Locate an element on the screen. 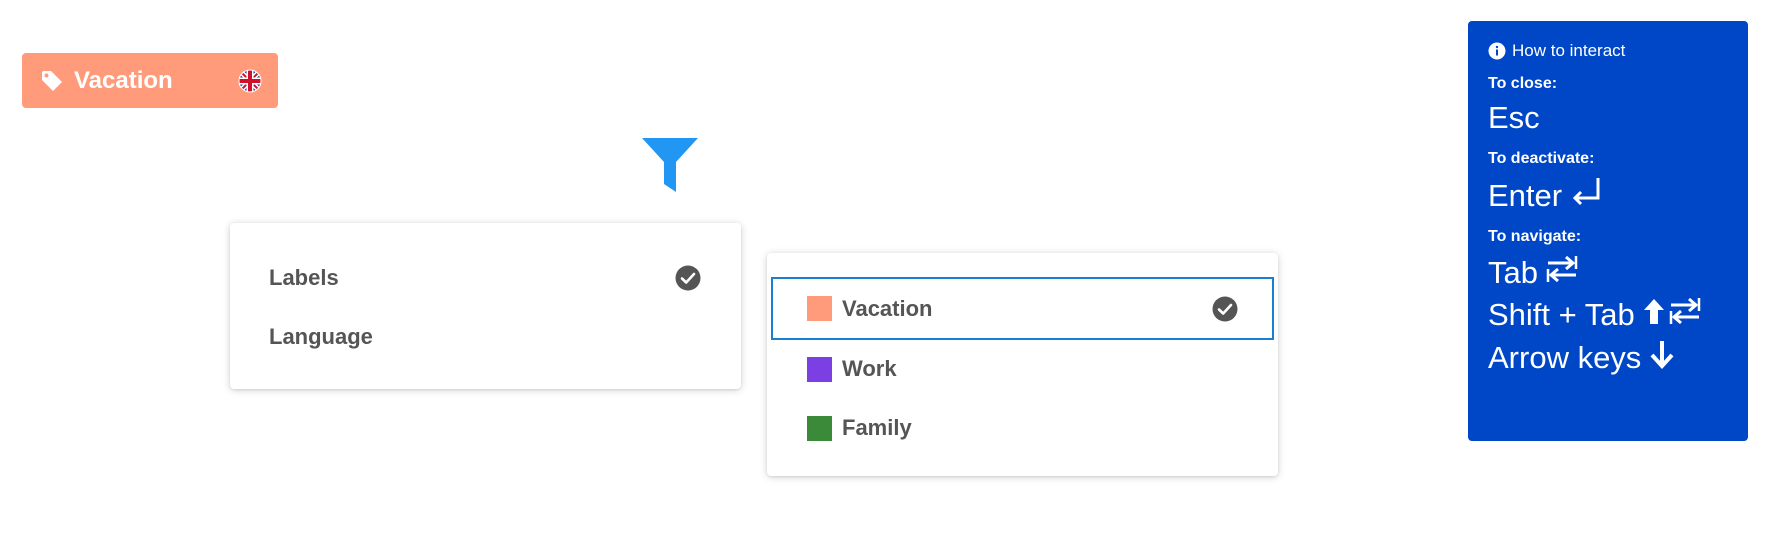 This screenshot has width=1768, height=536. menu-item-label: Language is located at coordinates (321, 336).